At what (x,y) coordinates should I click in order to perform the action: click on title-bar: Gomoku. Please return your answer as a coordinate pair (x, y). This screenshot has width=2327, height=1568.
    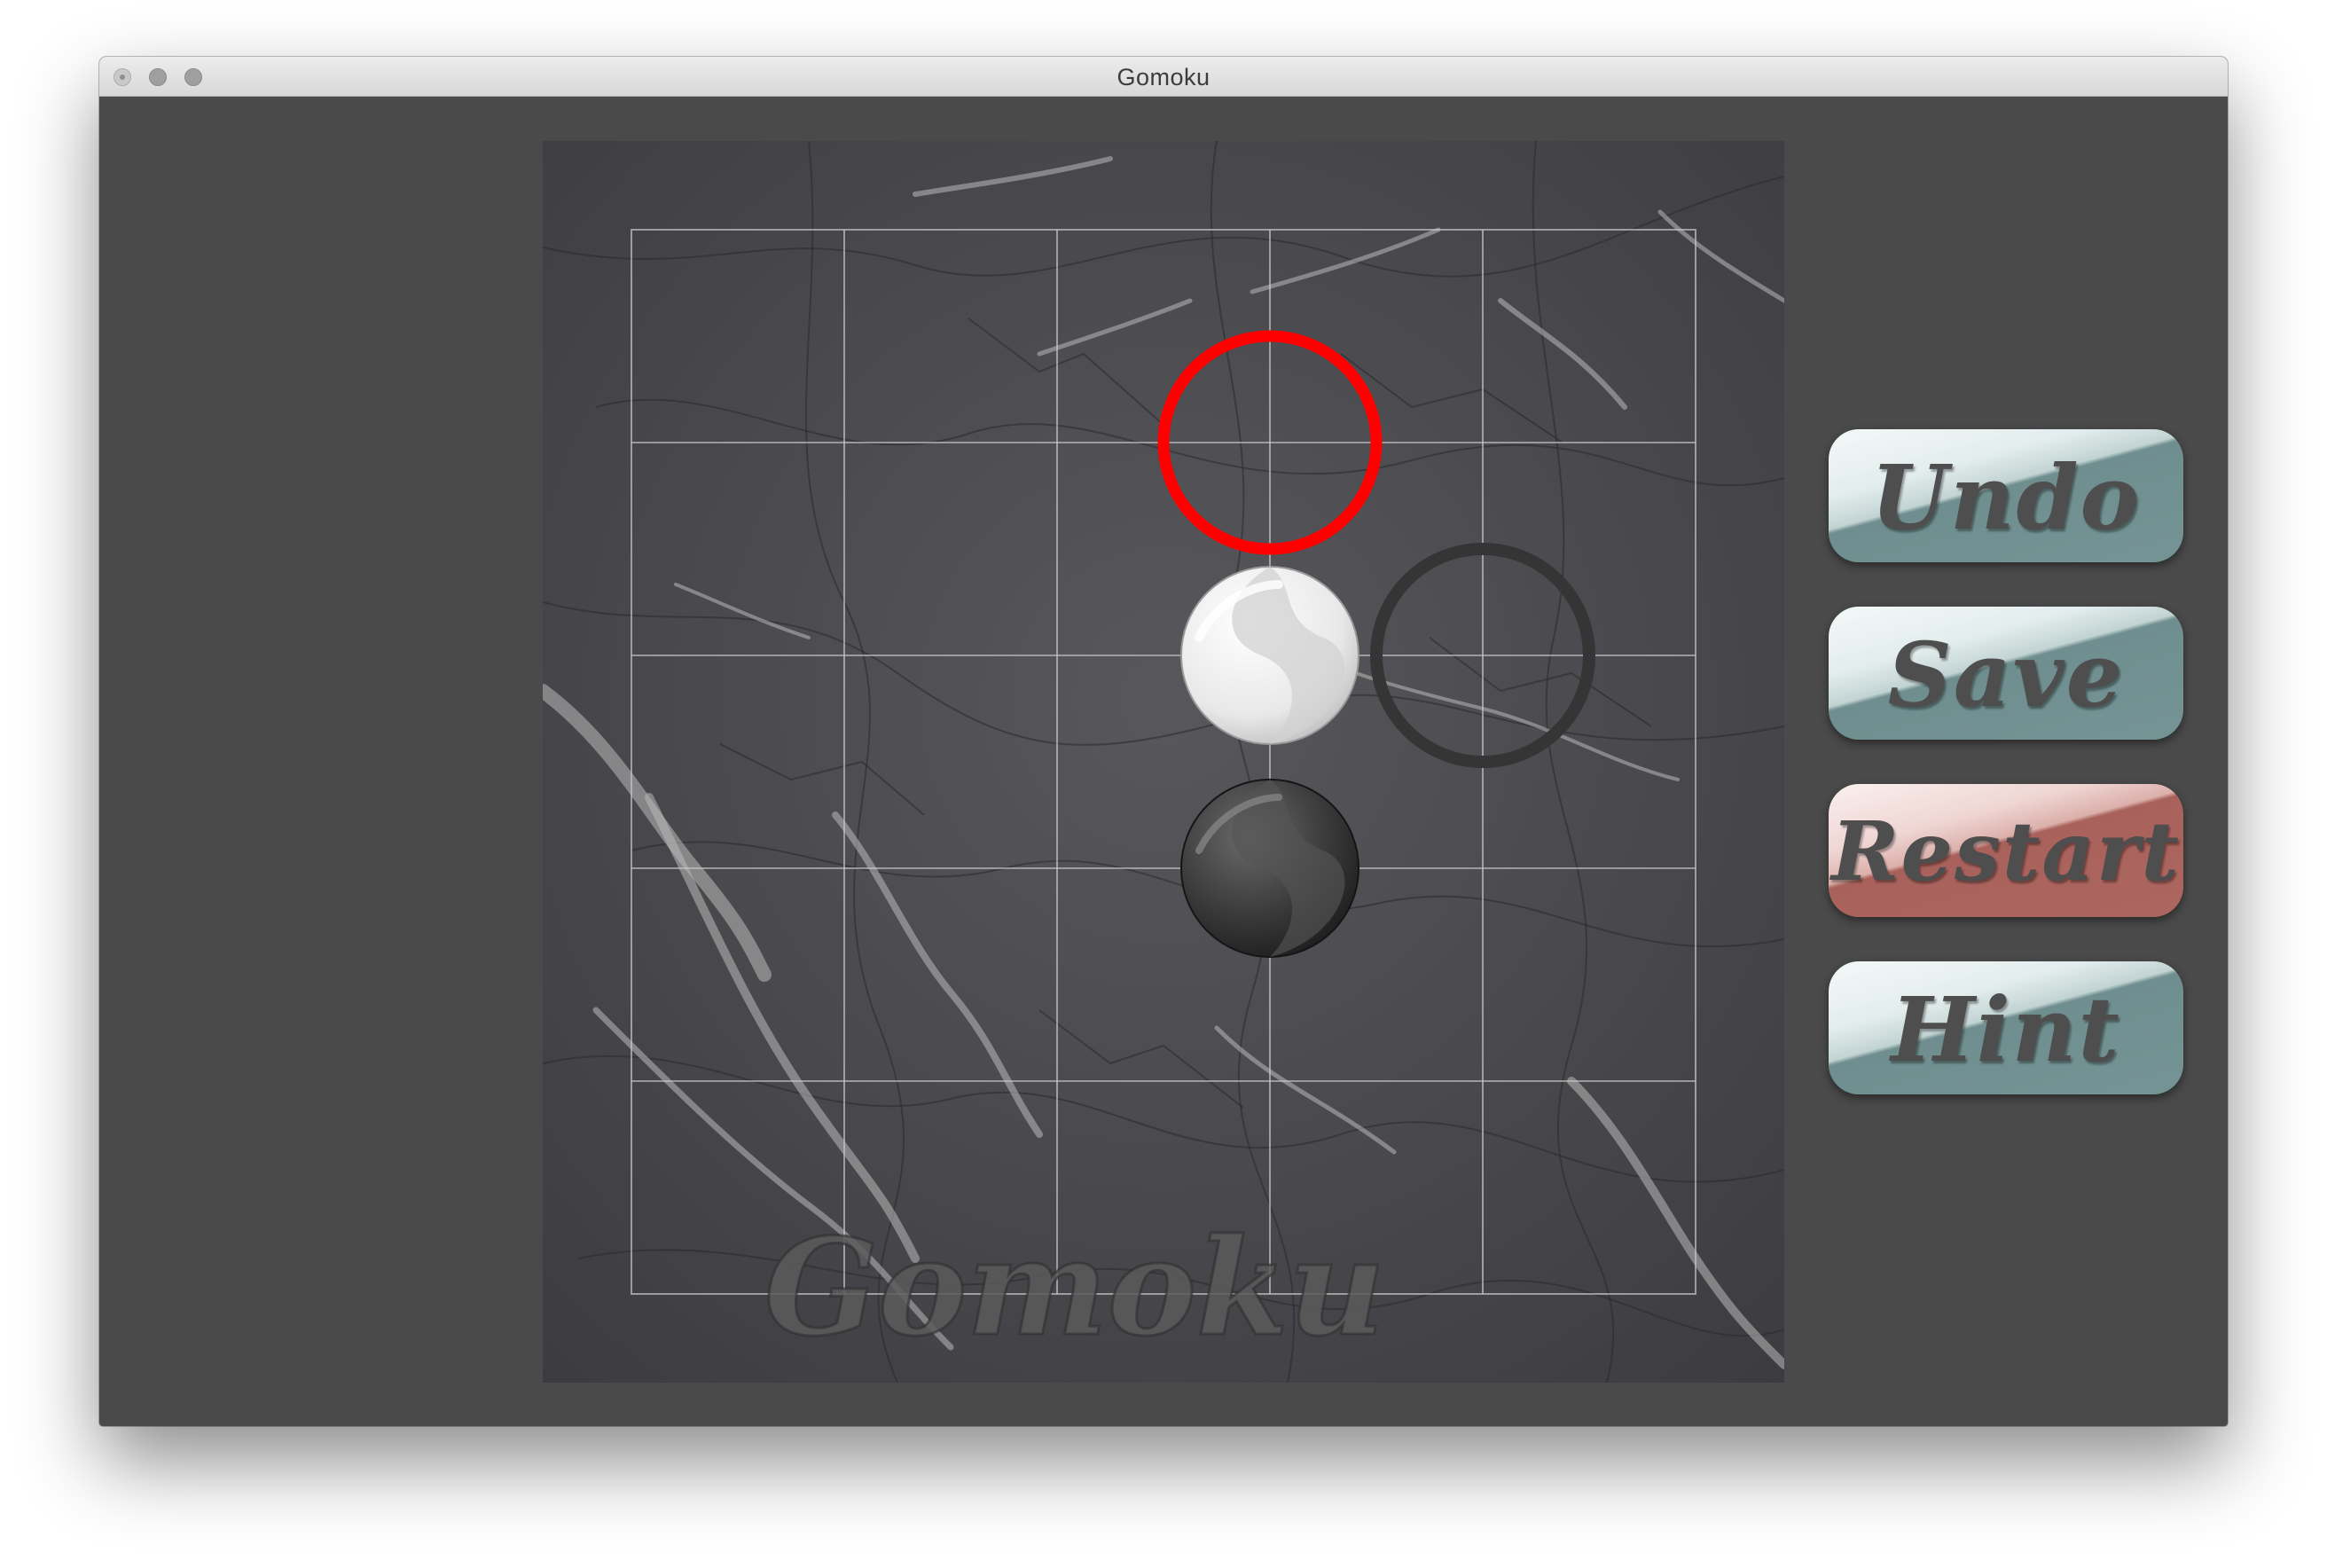
    Looking at the image, I should click on (1163, 77).